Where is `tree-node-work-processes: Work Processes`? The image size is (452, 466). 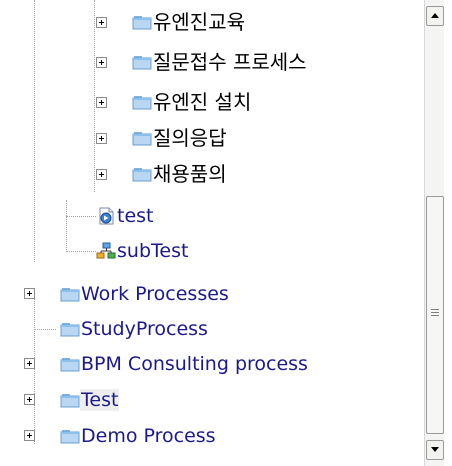
tree-node-work-processes: Work Processes is located at coordinates (145, 294).